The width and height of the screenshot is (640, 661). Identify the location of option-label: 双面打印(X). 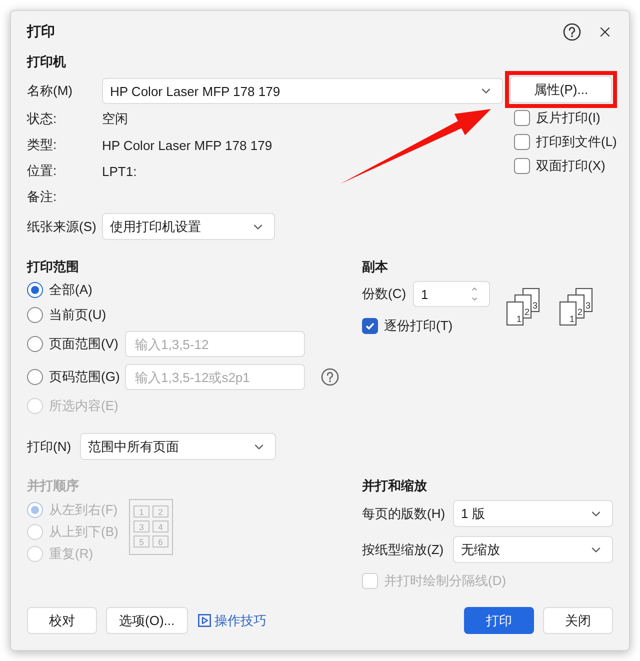
(571, 166).